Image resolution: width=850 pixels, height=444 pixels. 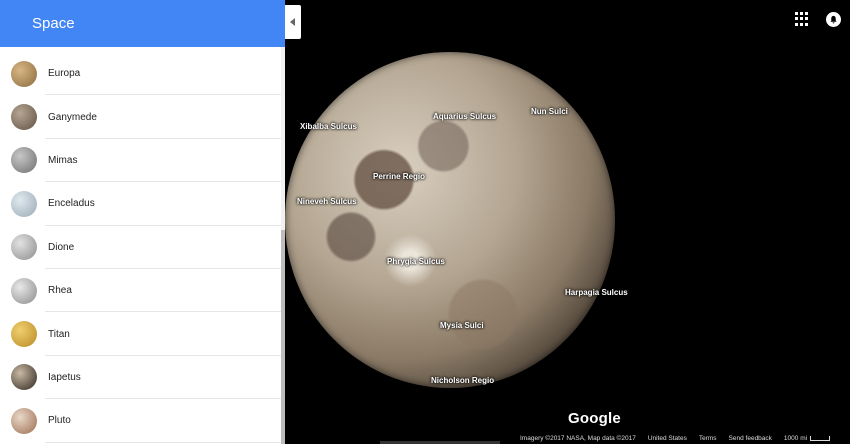 I want to click on imagery-attribution: Imagery ©2017 NASA, Map data ©2017, so click(x=578, y=438).